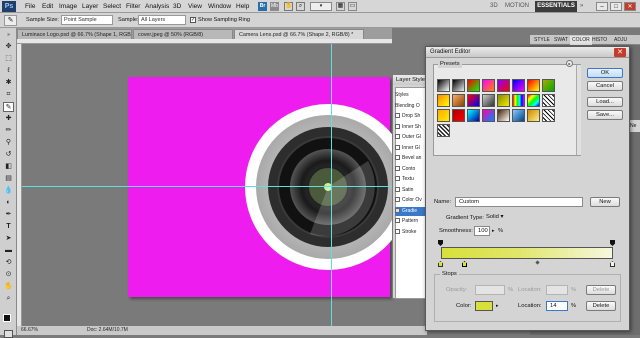 This screenshot has width=640, height=338. I want to click on delete-color-stop-button: Delete, so click(601, 306).